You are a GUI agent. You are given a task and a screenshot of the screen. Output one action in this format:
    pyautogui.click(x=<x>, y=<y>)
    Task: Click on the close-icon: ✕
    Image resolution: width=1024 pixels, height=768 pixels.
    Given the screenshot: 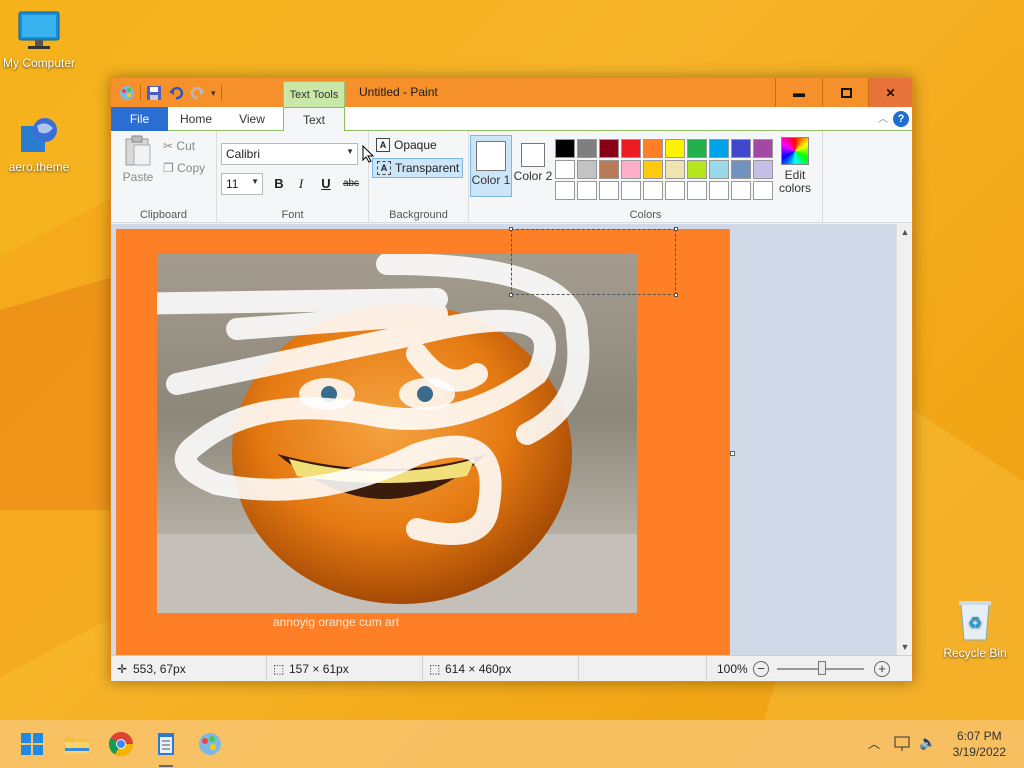 What is the action you would take?
    pyautogui.click(x=890, y=92)
    